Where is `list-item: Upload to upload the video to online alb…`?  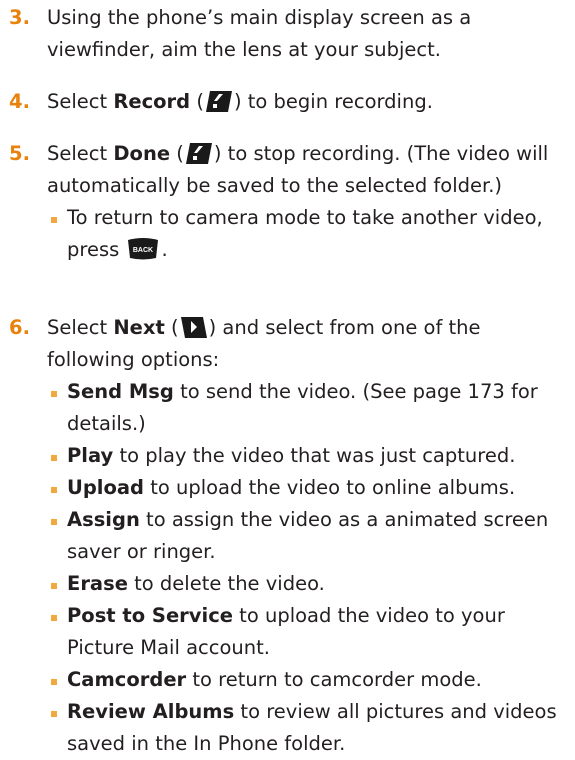 list-item: Upload to upload the video to online alb… is located at coordinates (308, 488).